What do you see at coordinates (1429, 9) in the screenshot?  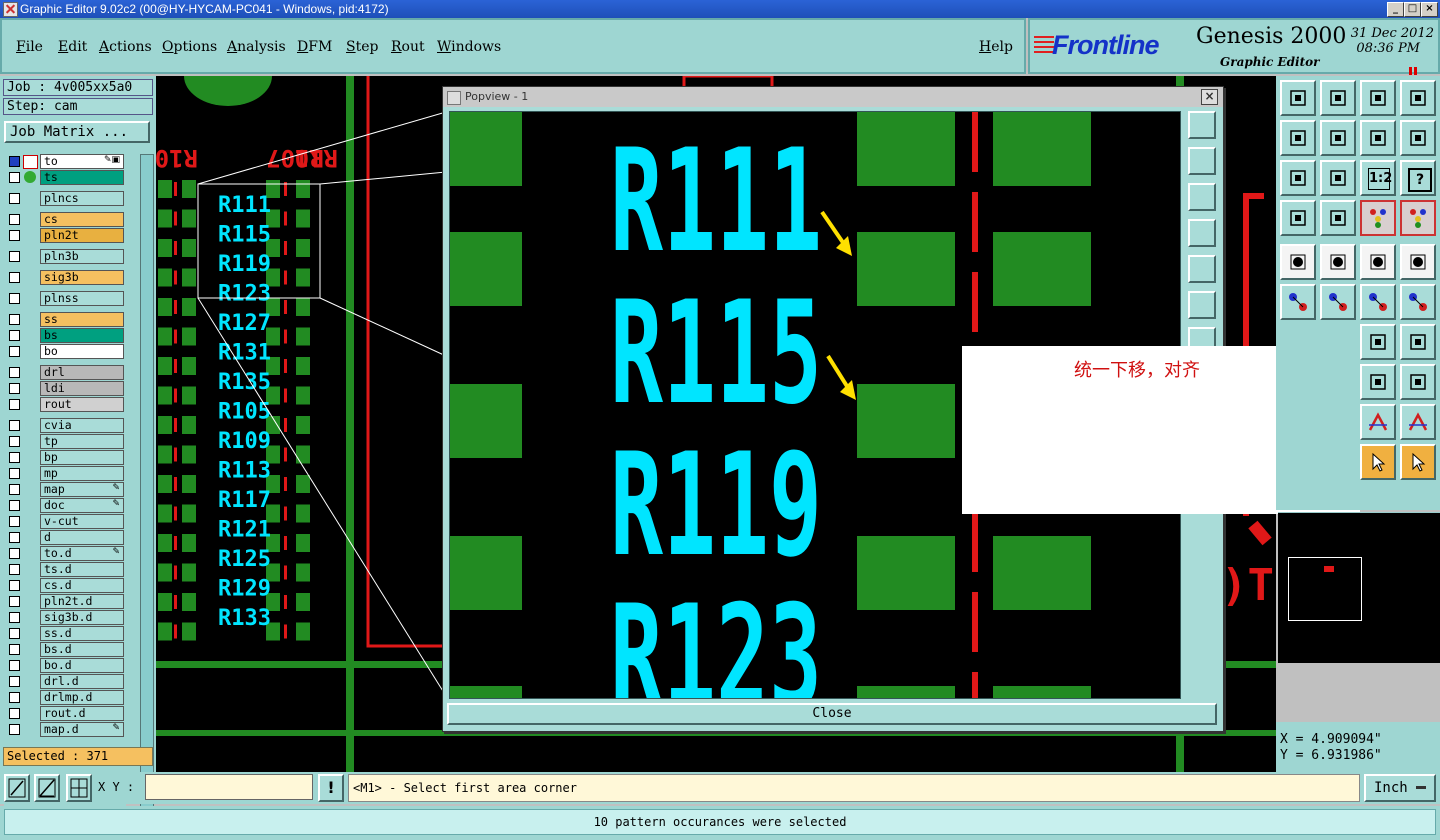 I see `close-window-button: ×` at bounding box center [1429, 9].